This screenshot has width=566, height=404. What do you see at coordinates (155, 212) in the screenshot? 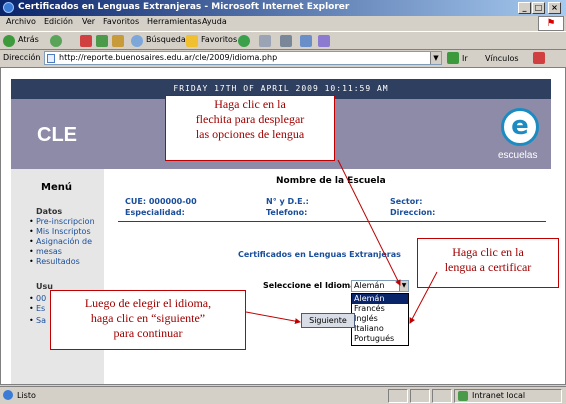
I see `info-especialidad: Especialidad:` at bounding box center [155, 212].